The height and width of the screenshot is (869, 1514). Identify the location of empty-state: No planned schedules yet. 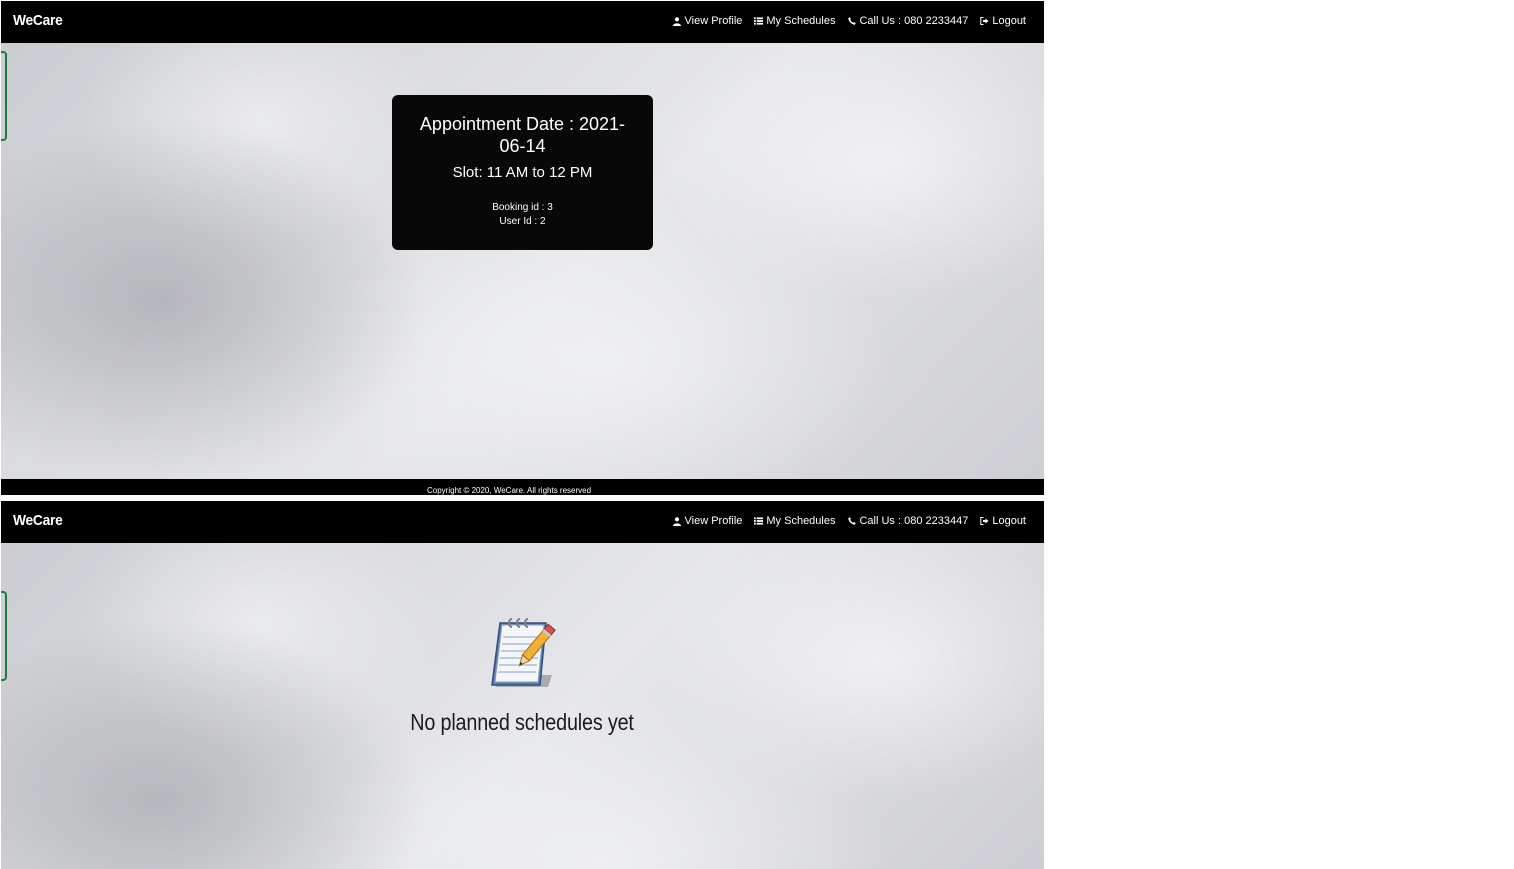
(522, 674).